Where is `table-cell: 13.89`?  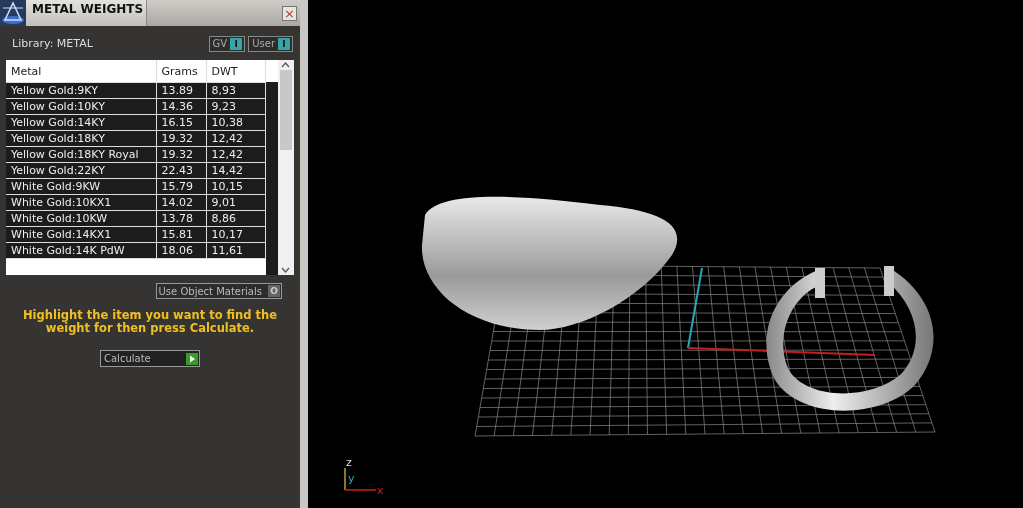
table-cell: 13.89 is located at coordinates (181, 90).